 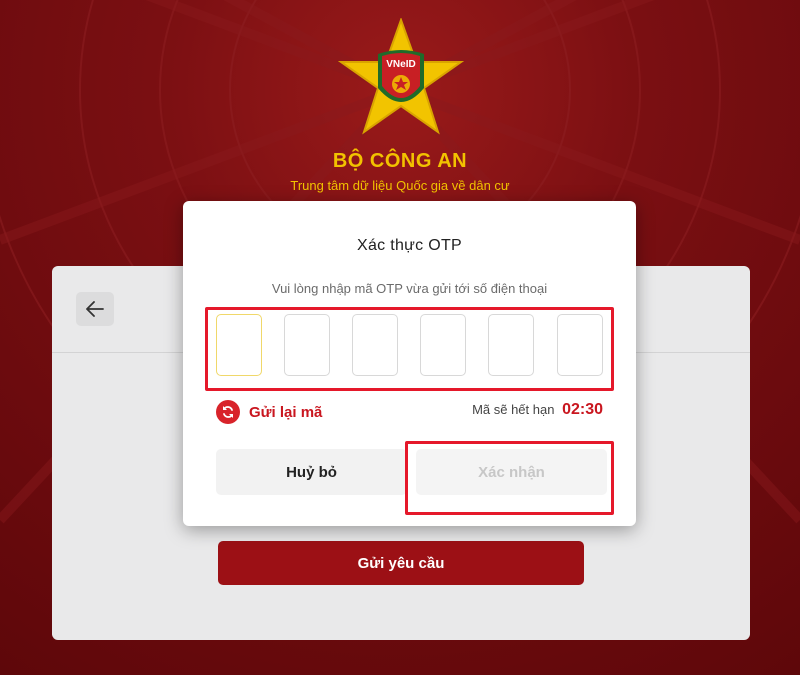 What do you see at coordinates (513, 409) in the screenshot?
I see `expiry-label: Mã sẽ hết hạn` at bounding box center [513, 409].